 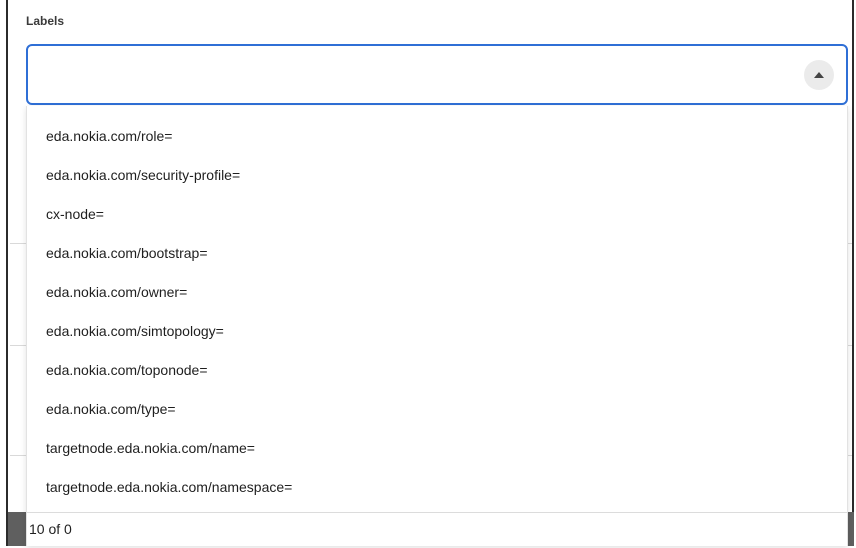 What do you see at coordinates (437, 487) in the screenshot?
I see `option-item: targetnode.eda.nokia.com/namespace=` at bounding box center [437, 487].